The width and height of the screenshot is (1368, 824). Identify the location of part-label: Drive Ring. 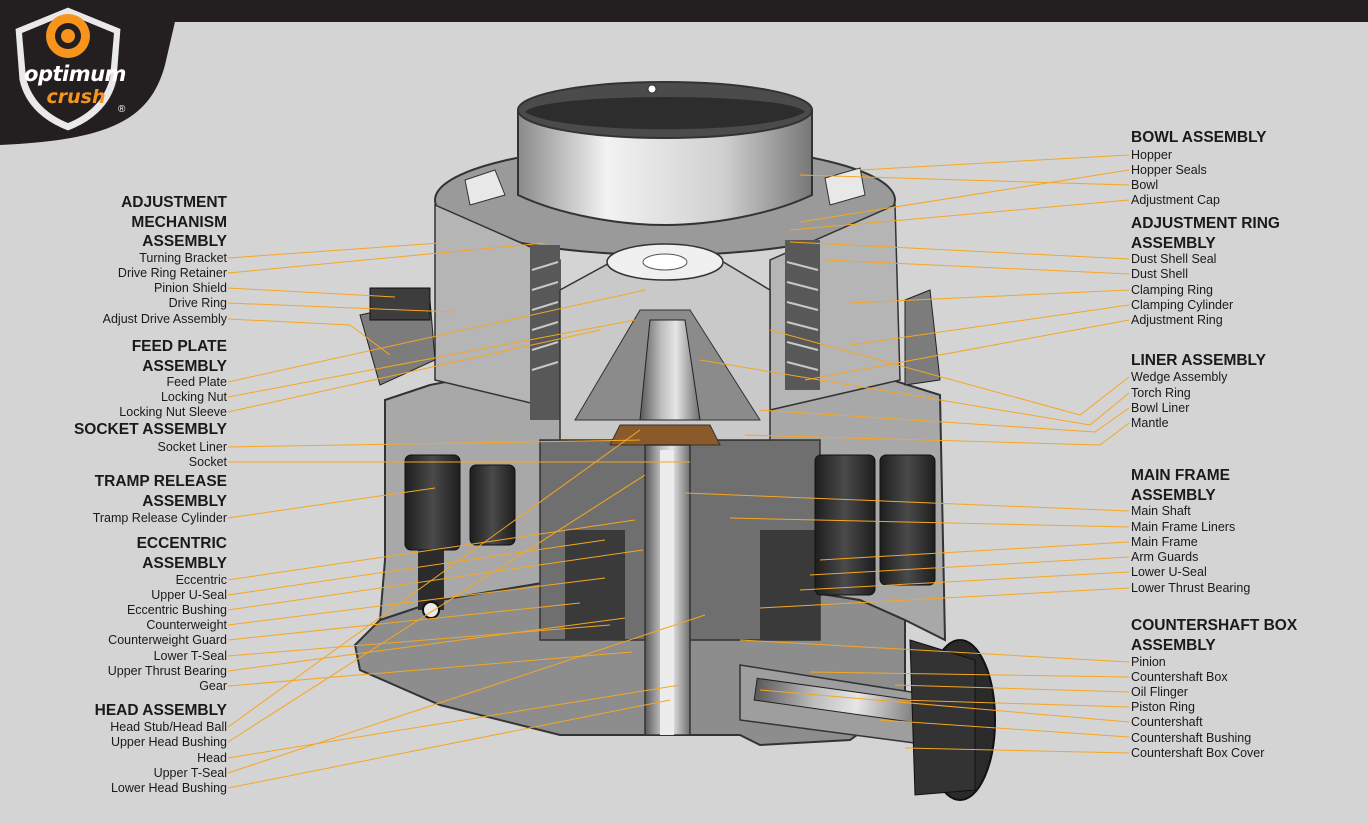
(197, 303).